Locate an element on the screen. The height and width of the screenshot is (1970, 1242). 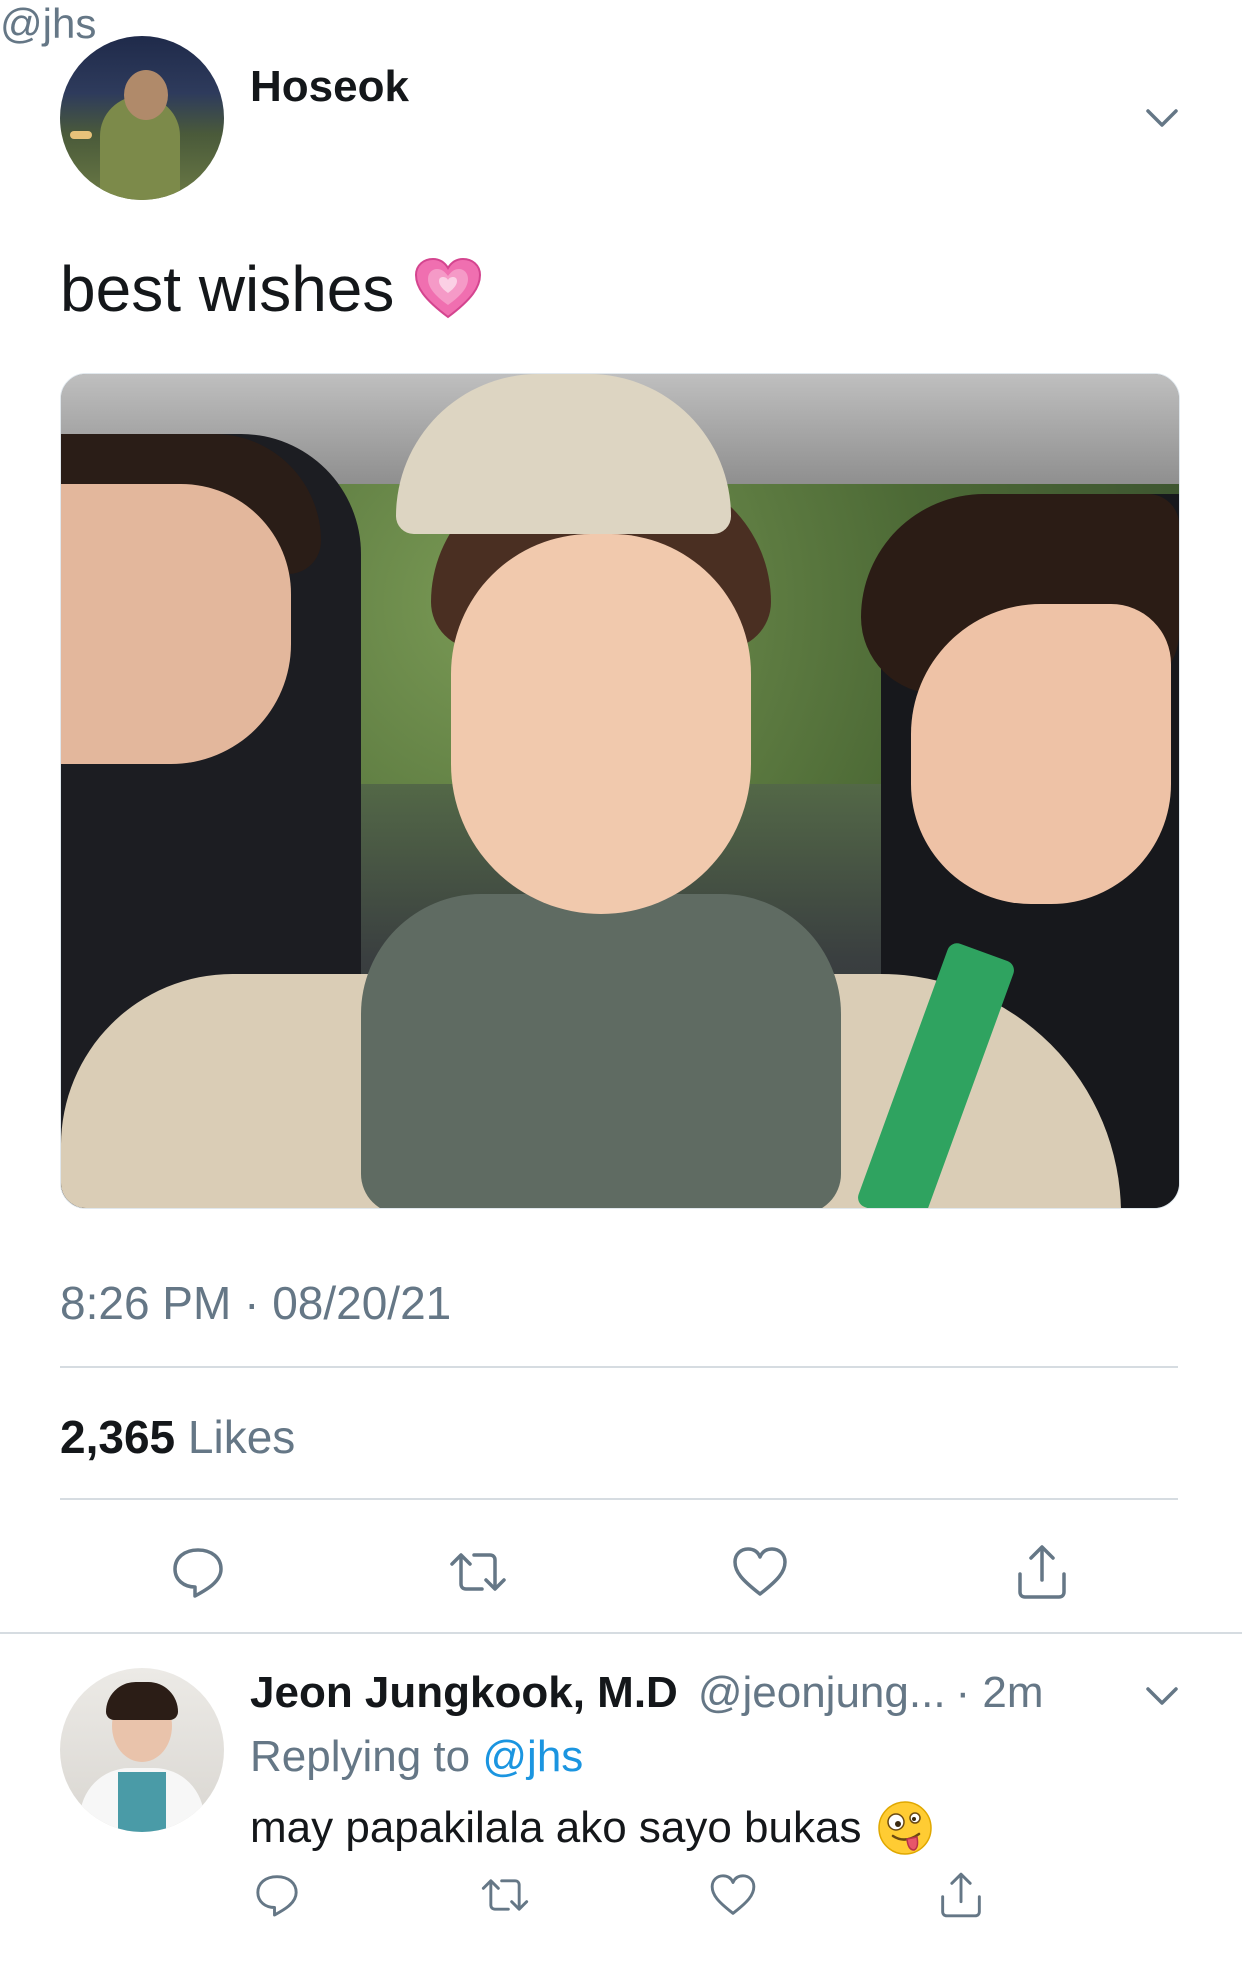
zany-face-emoji-icon is located at coordinates (905, 1828).